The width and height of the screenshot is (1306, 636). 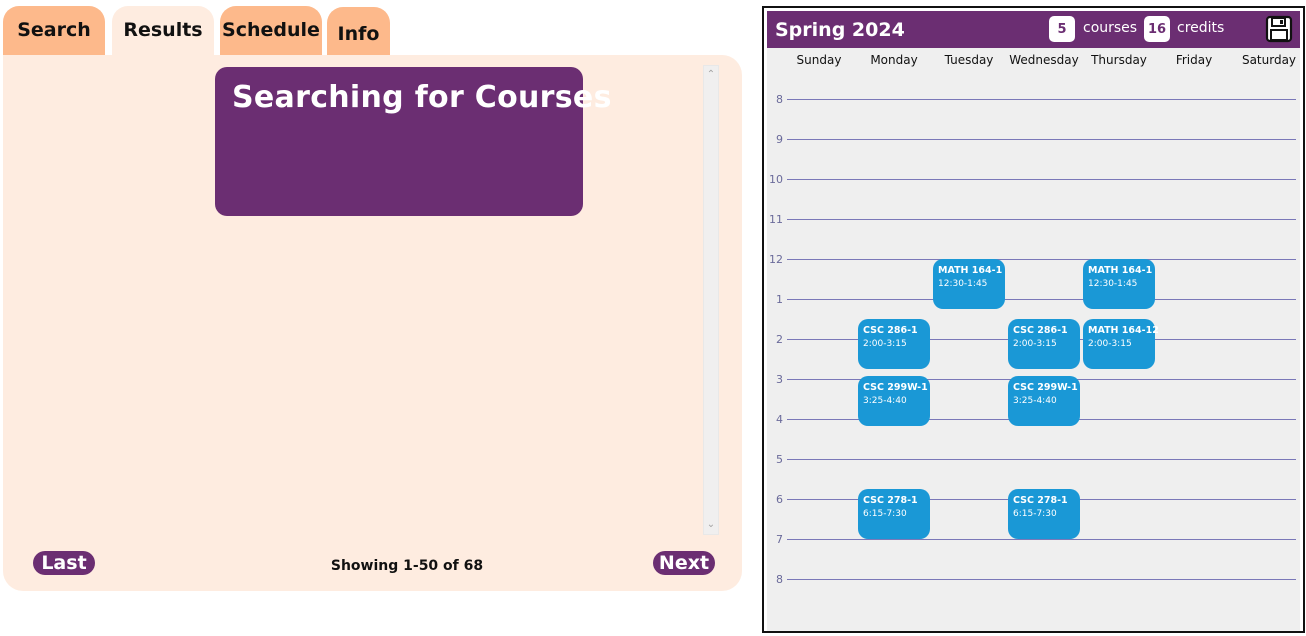 I want to click on courses-count: 5, so click(x=1062, y=29).